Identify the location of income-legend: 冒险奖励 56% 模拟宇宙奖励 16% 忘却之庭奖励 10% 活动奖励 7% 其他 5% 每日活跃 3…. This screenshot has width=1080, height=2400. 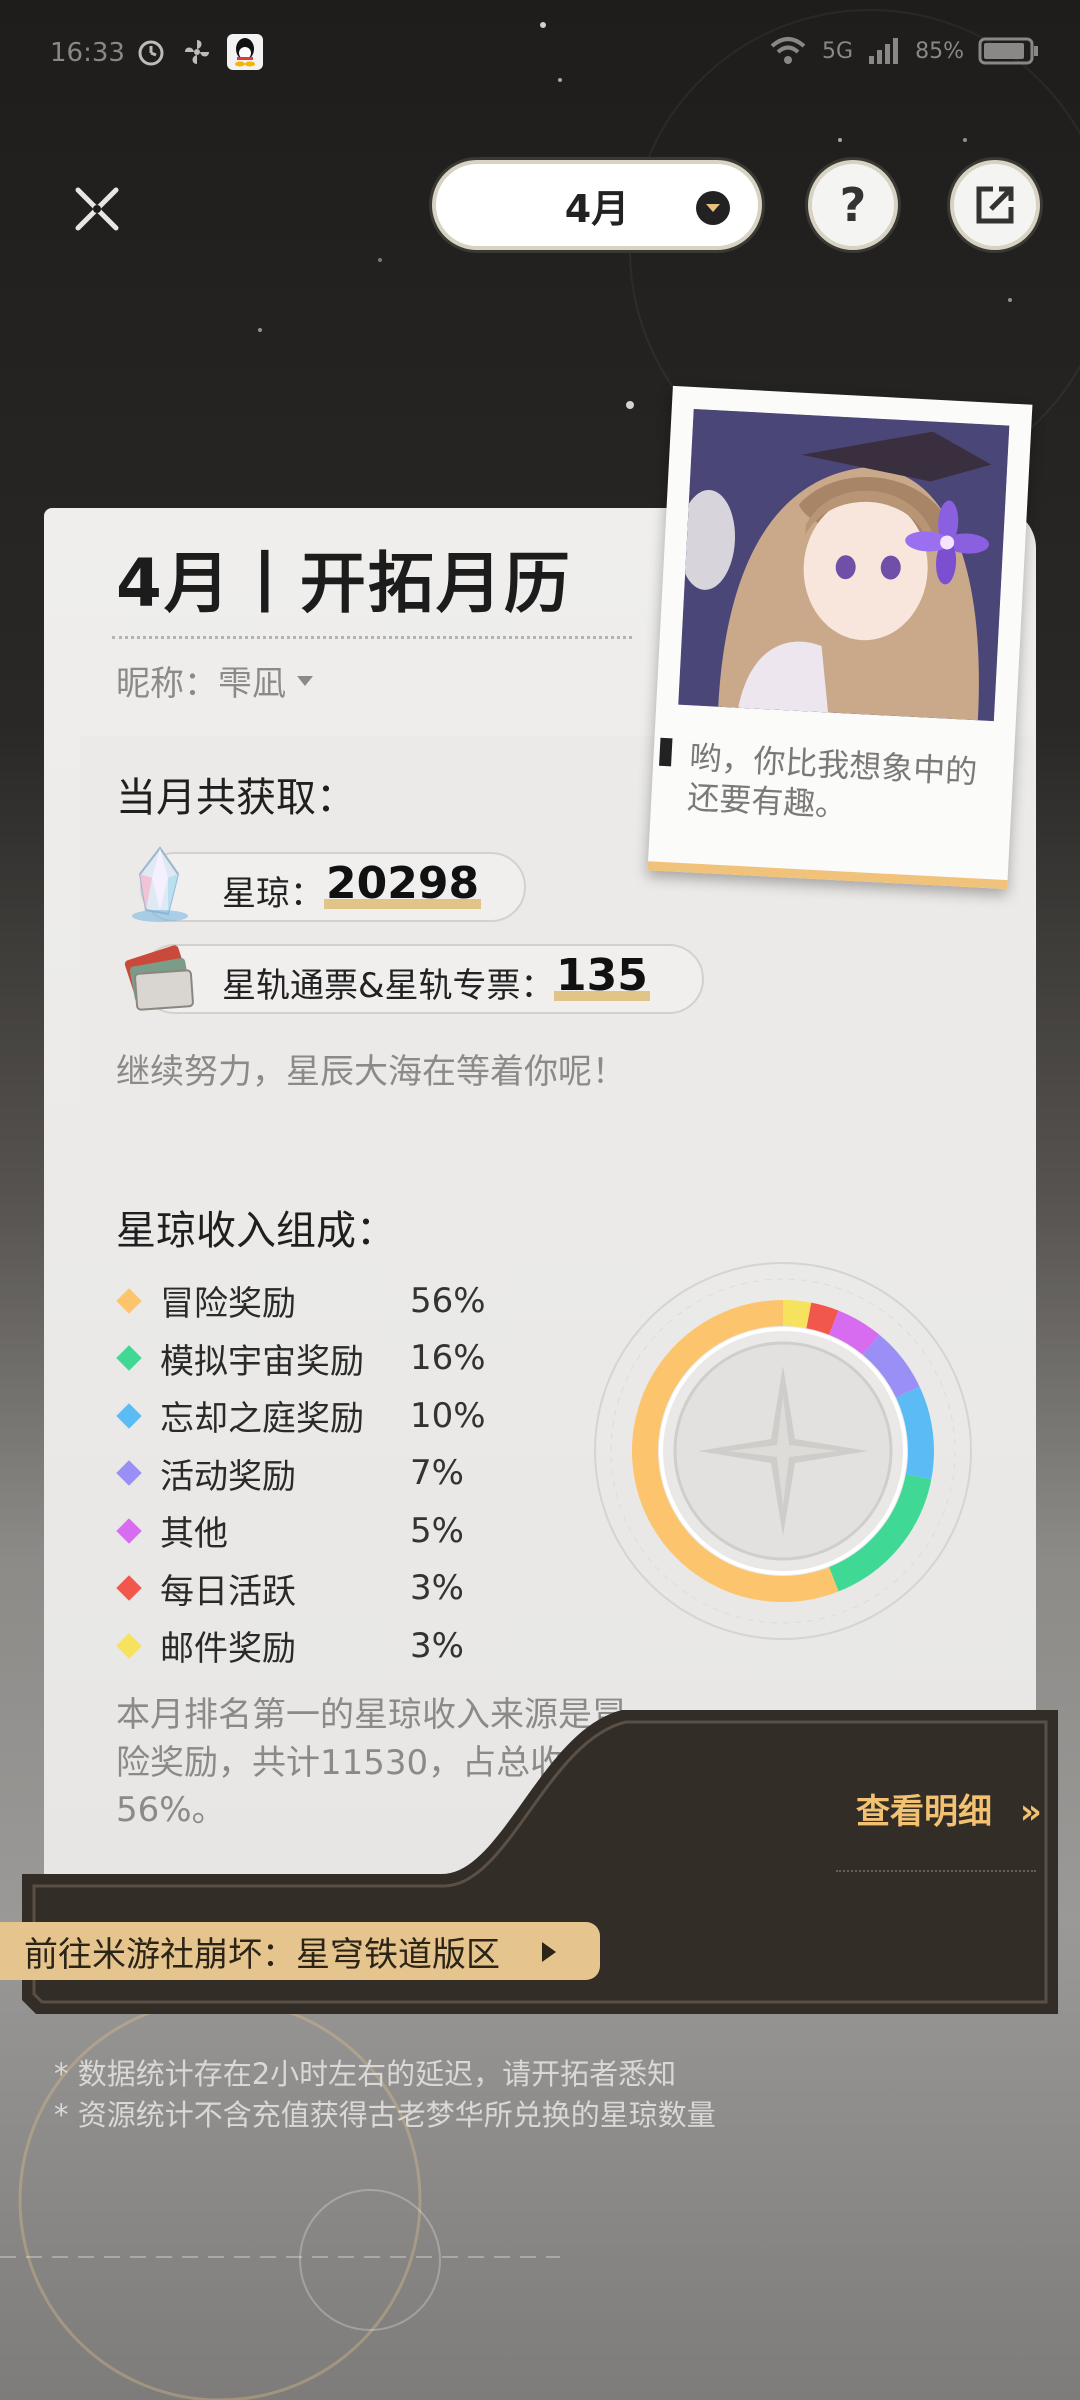
(301, 1473).